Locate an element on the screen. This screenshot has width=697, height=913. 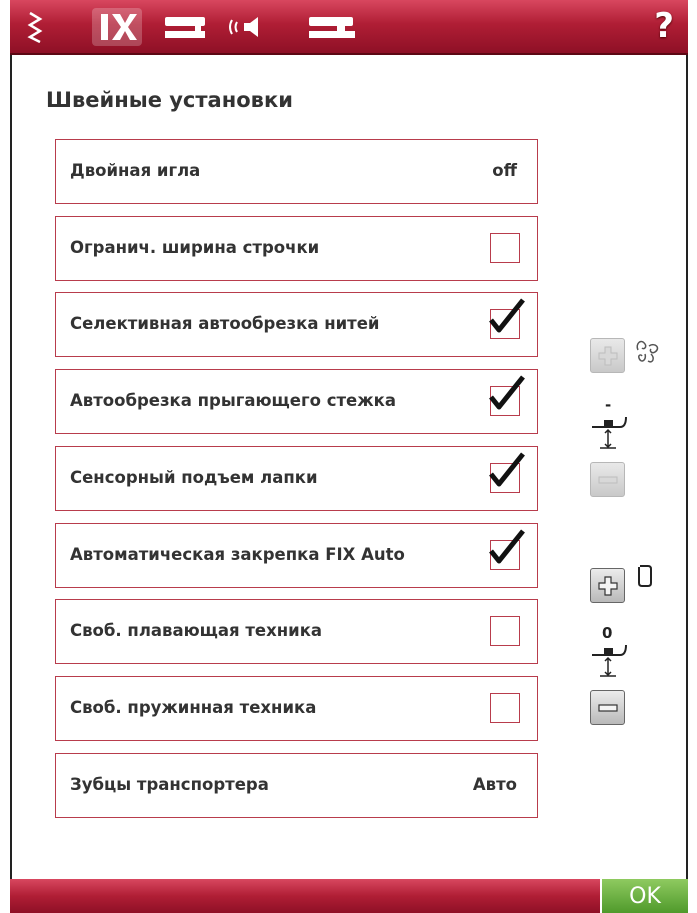
setting-label: Зубцы транспортера is located at coordinates (169, 784).